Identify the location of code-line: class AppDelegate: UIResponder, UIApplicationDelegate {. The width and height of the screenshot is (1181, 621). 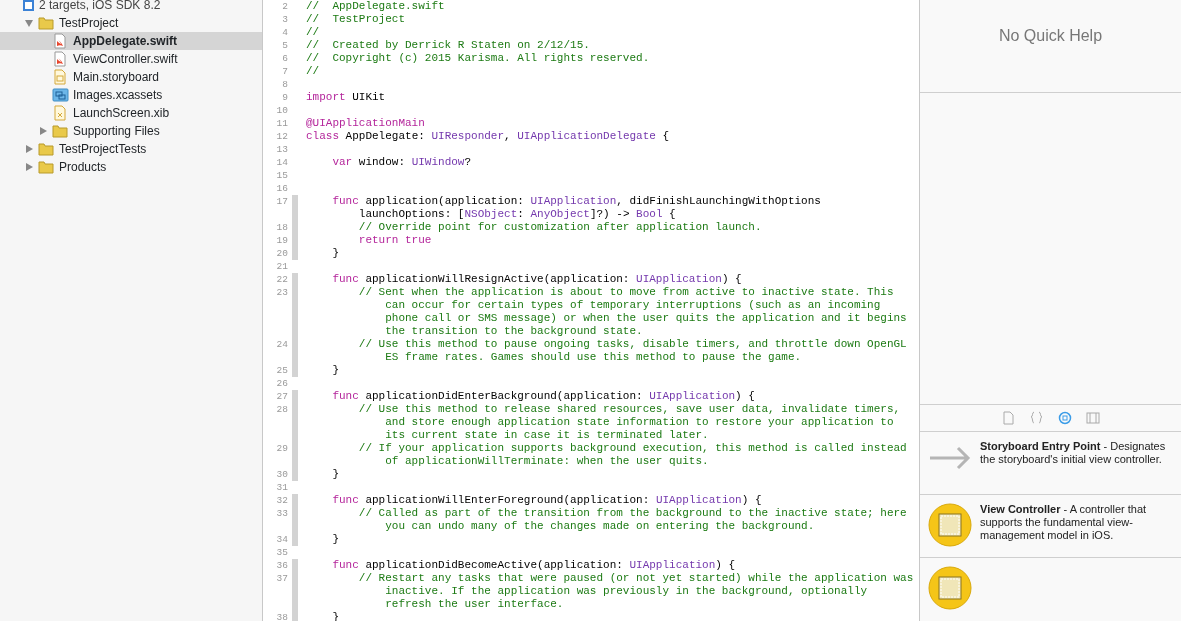
(488, 136).